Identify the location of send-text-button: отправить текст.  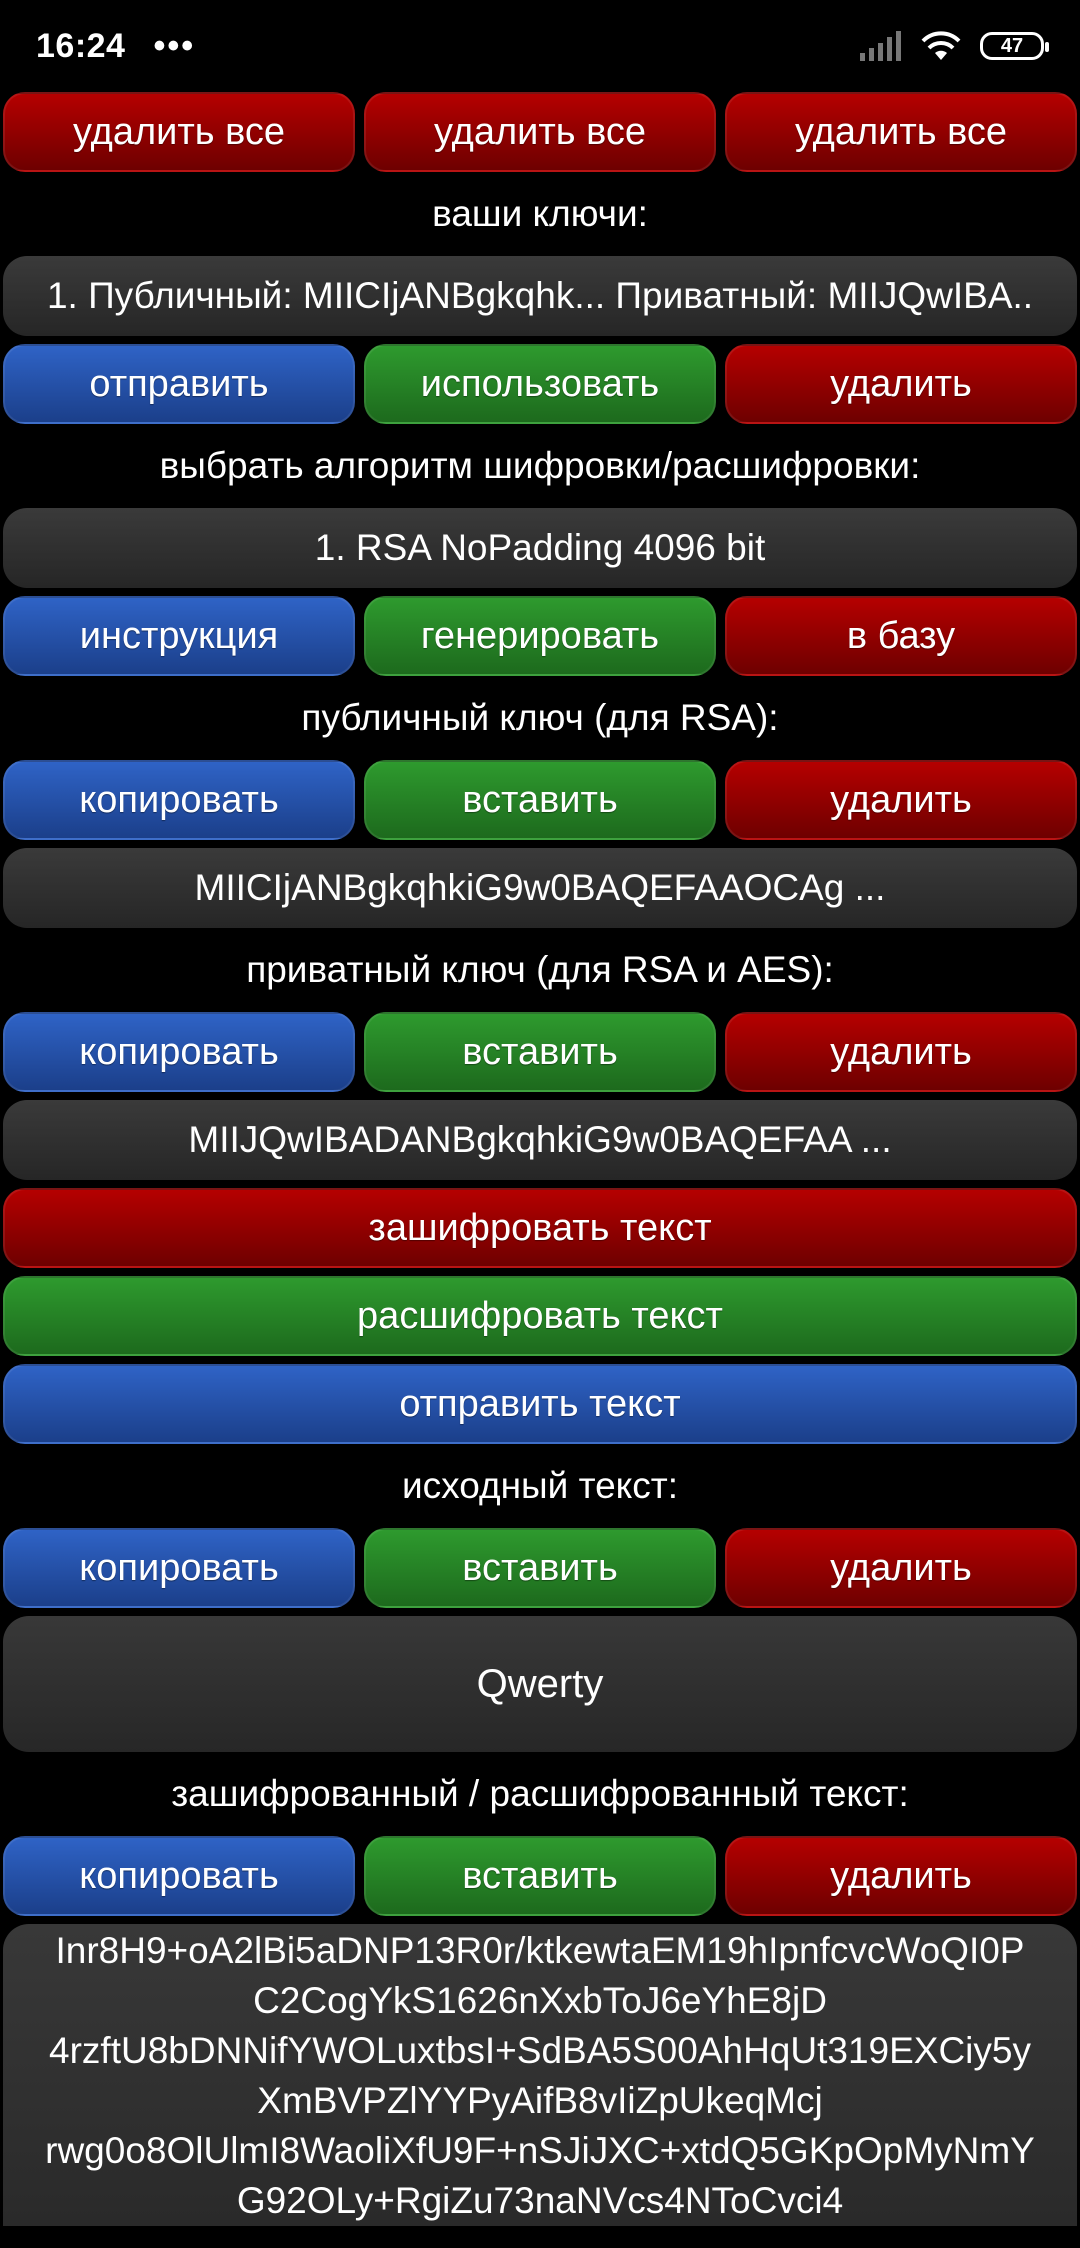
(540, 1404).